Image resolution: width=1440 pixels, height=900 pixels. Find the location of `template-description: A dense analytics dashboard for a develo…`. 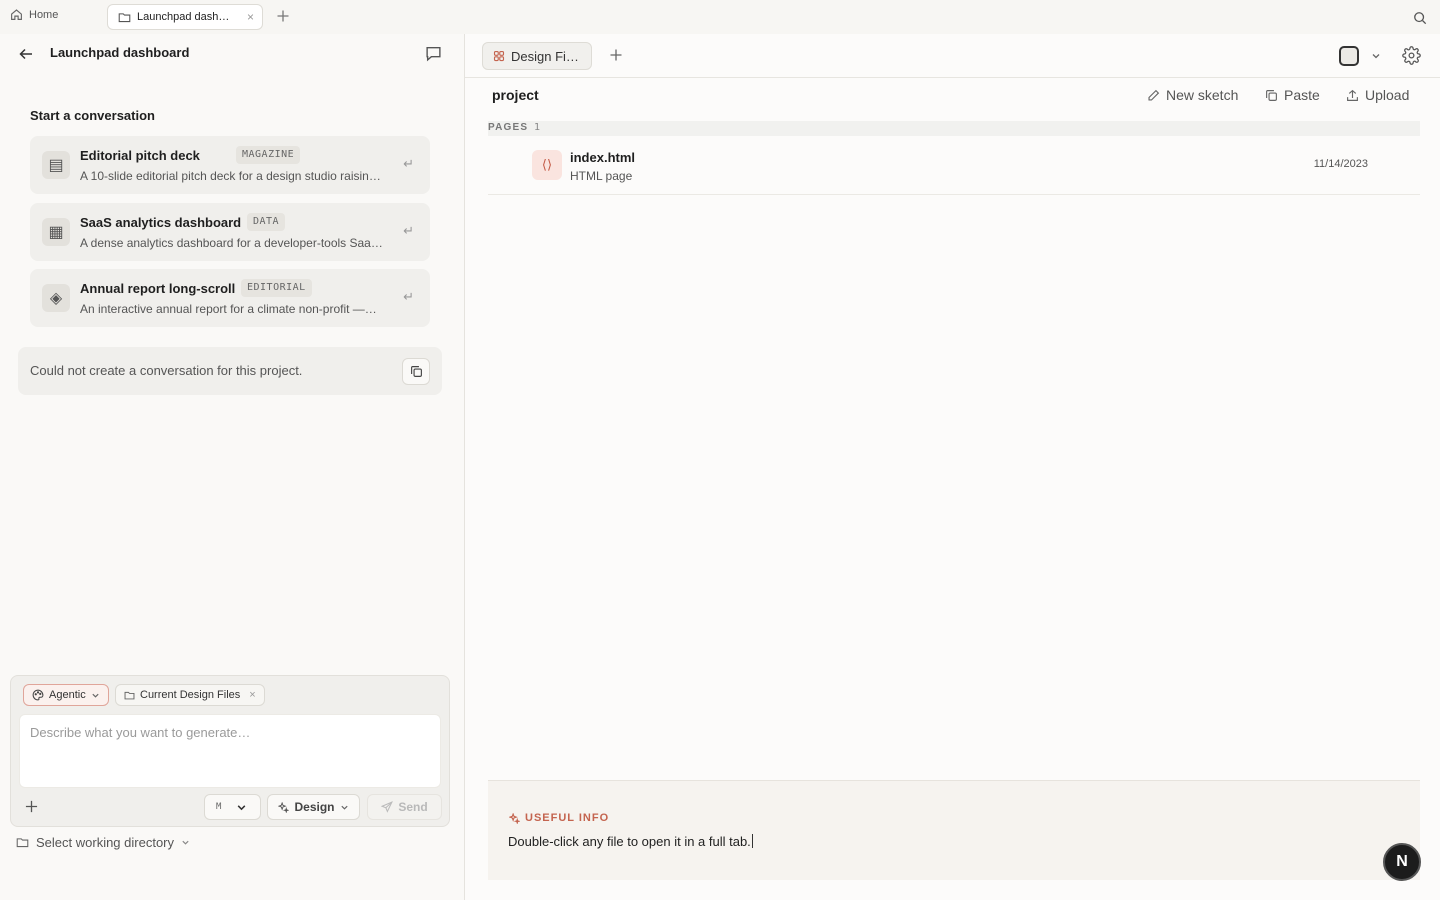

template-description: A dense analytics dashboard for a develo… is located at coordinates (231, 243).